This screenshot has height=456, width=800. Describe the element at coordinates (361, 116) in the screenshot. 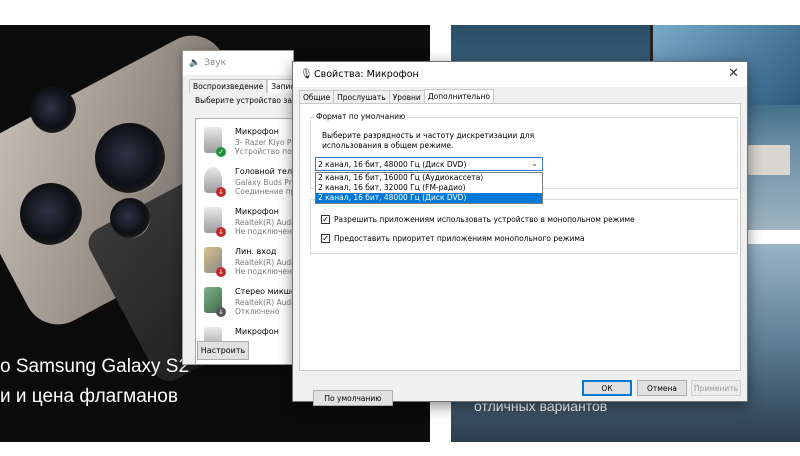

I see `default-format-legend: Формат по умолчанию` at that location.